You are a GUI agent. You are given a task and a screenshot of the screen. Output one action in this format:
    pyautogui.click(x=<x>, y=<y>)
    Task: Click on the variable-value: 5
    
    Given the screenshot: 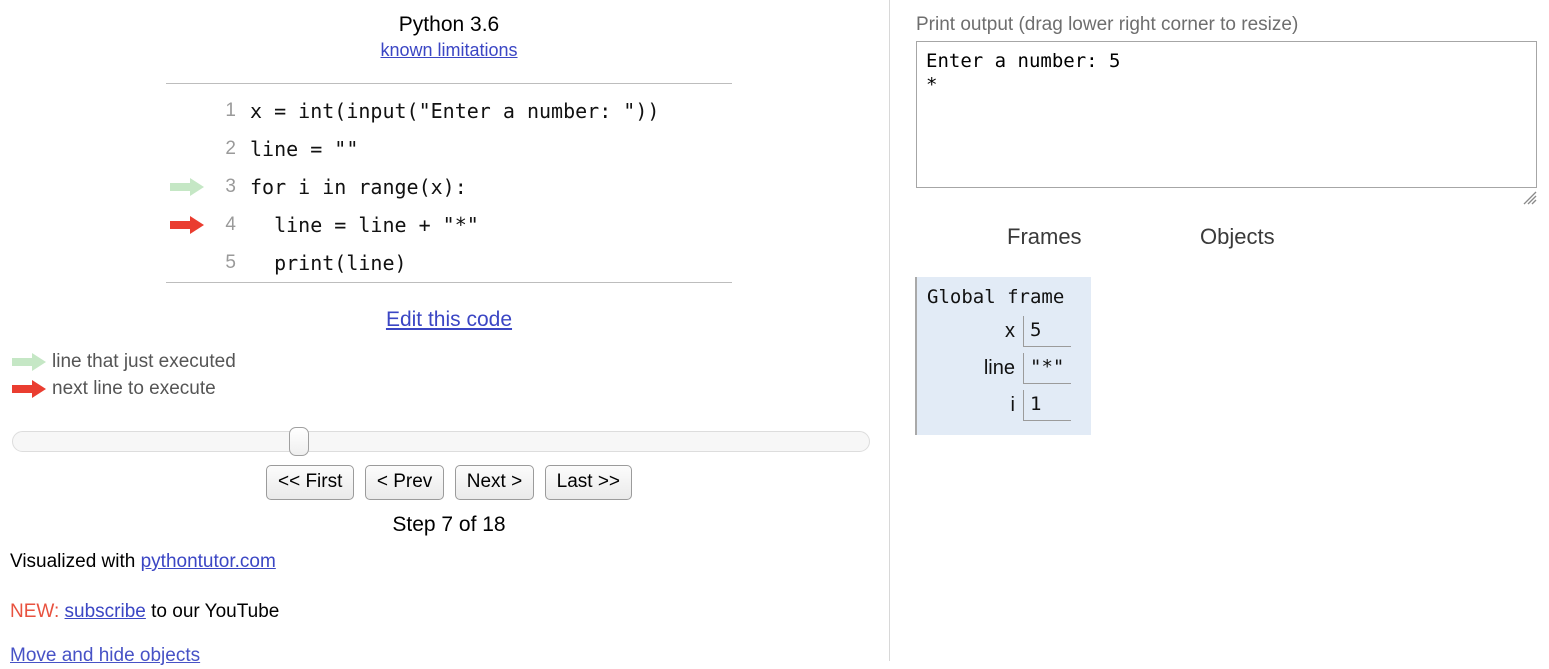 What is the action you would take?
    pyautogui.click(x=1047, y=331)
    